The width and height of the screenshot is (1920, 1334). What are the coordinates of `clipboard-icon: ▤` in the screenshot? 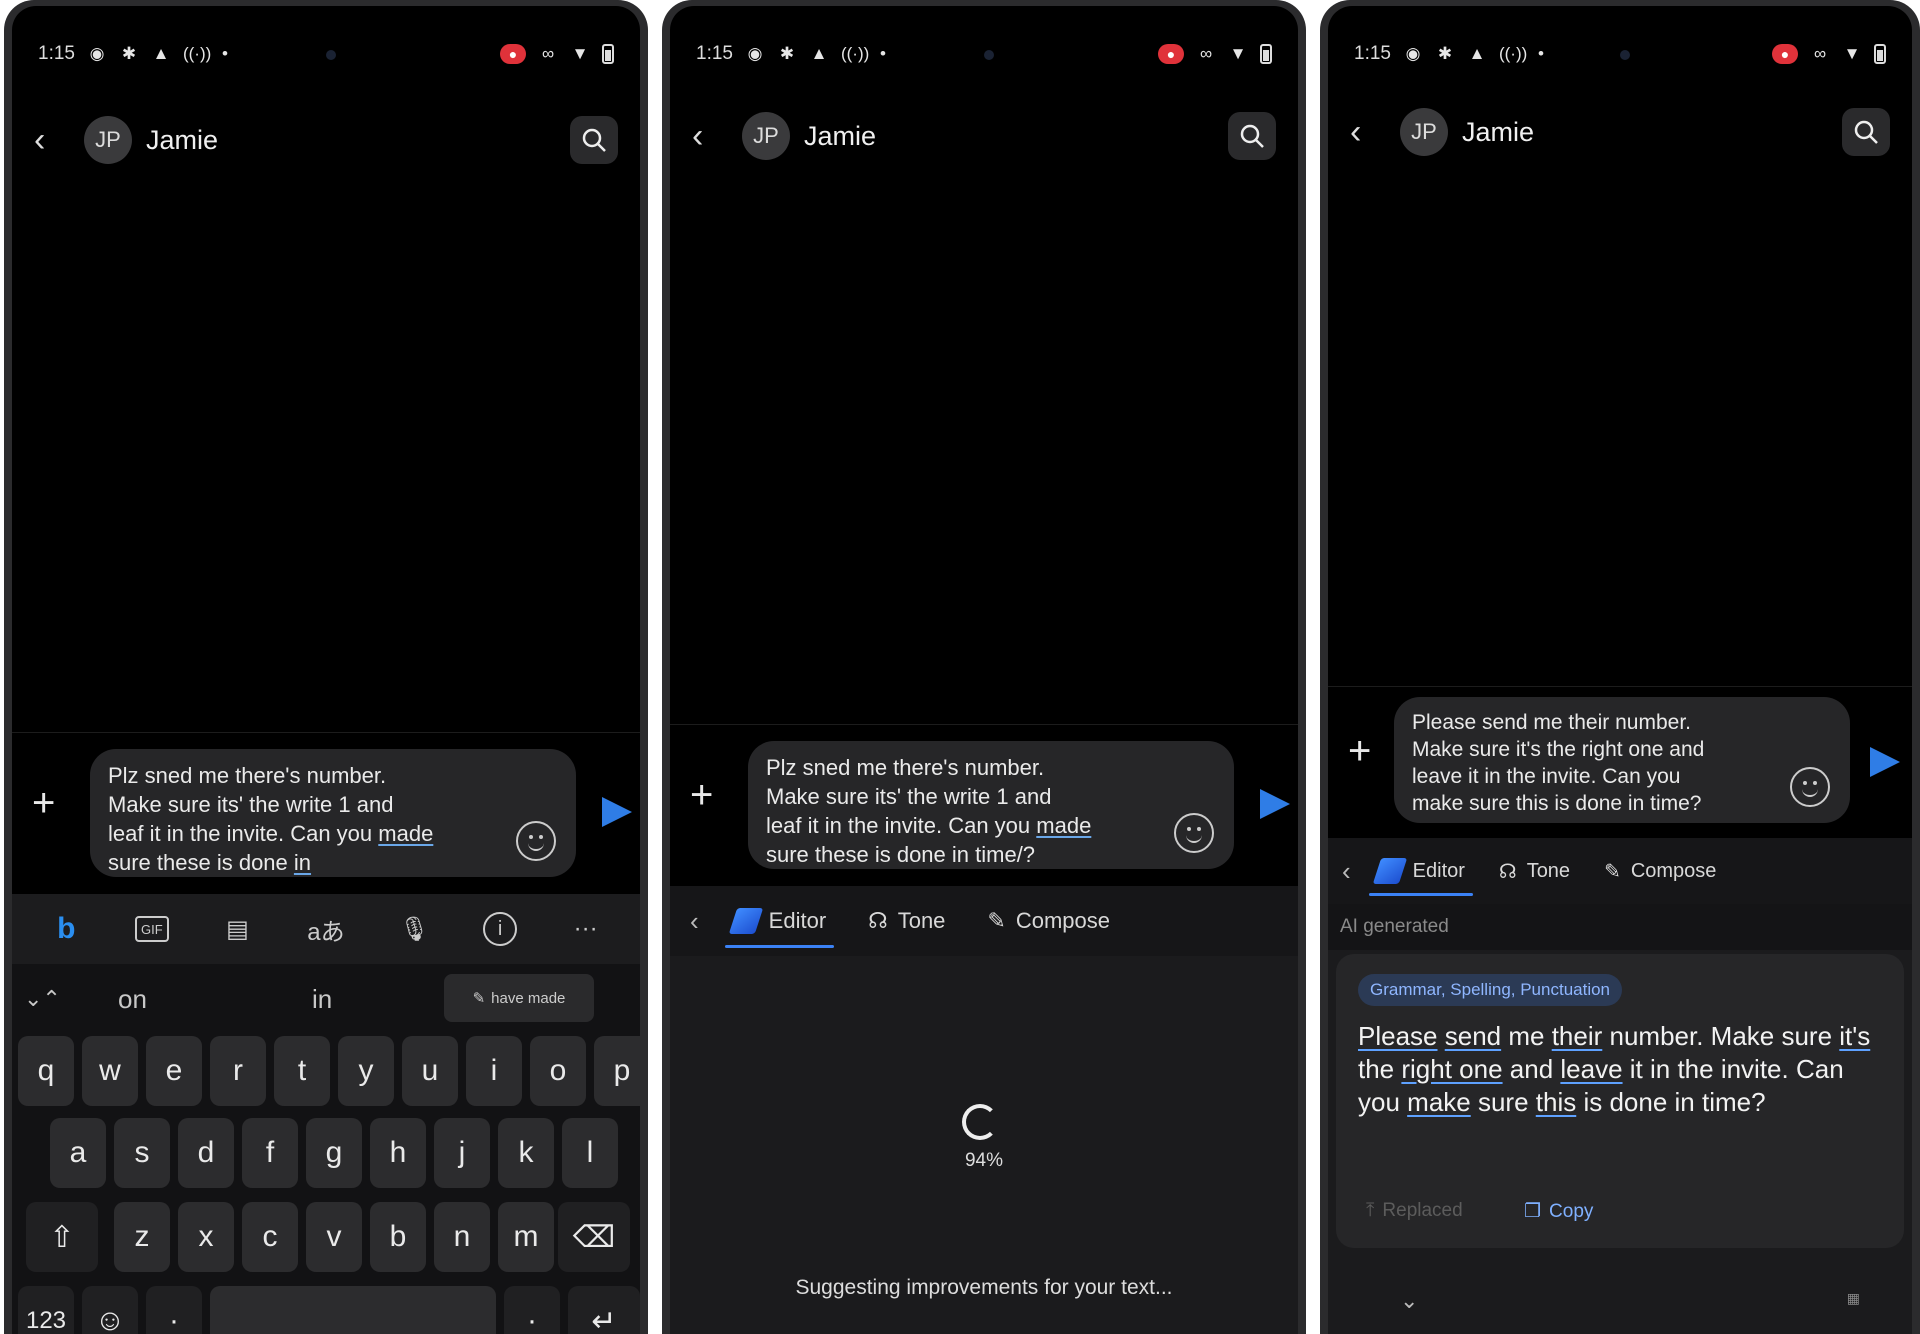 It's located at (237, 929).